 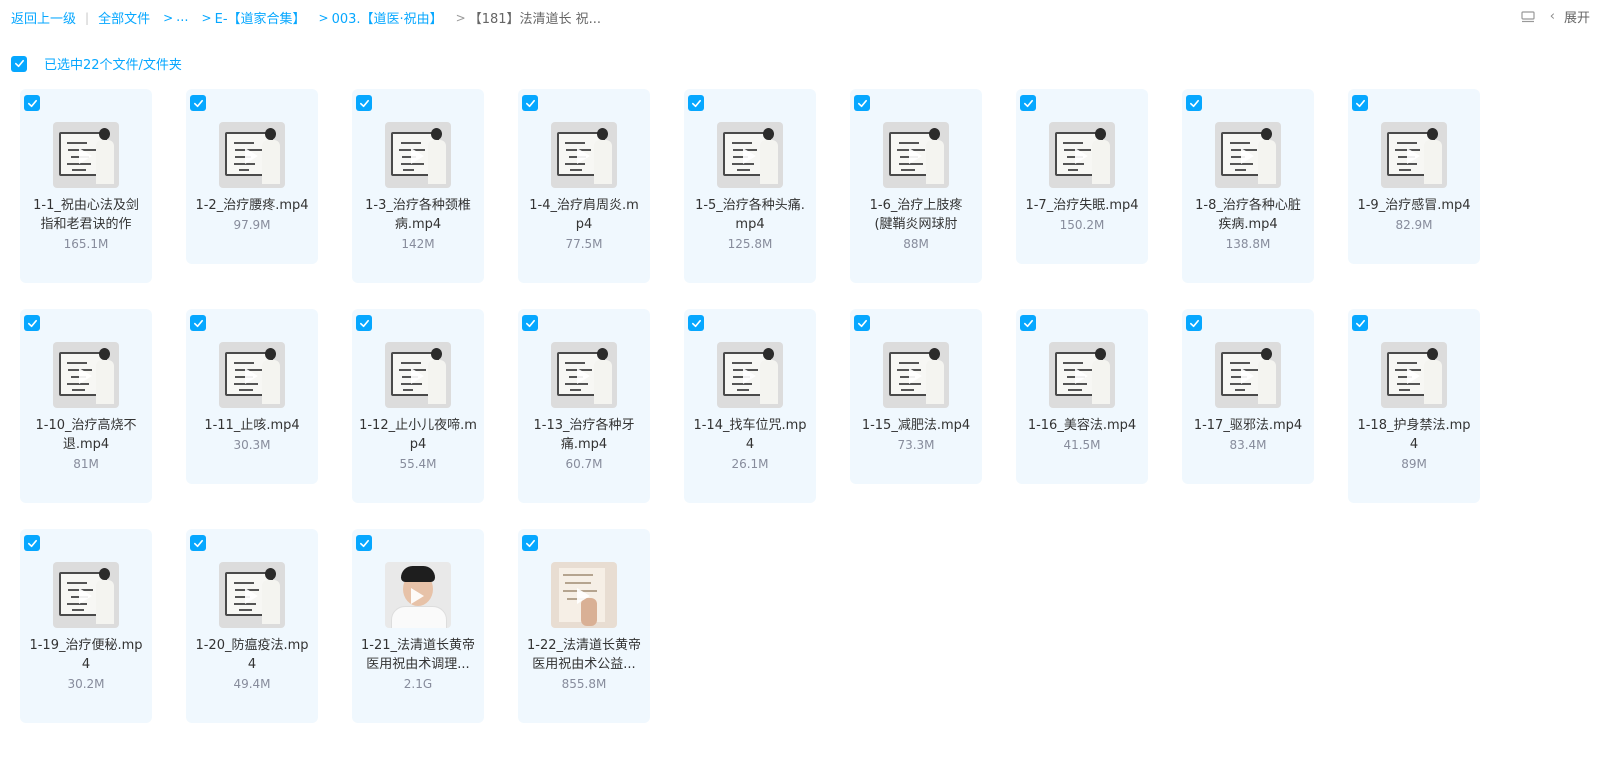 I want to click on file-card: 1-22_法清道长黄帝 医用祝由术公益... 855.8M, so click(x=584, y=626).